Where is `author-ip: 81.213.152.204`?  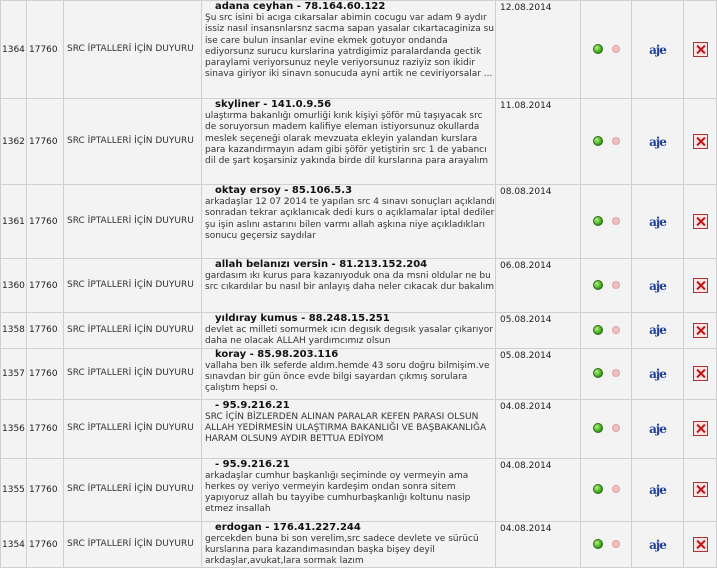
author-ip: 81.213.152.204 is located at coordinates (383, 265).